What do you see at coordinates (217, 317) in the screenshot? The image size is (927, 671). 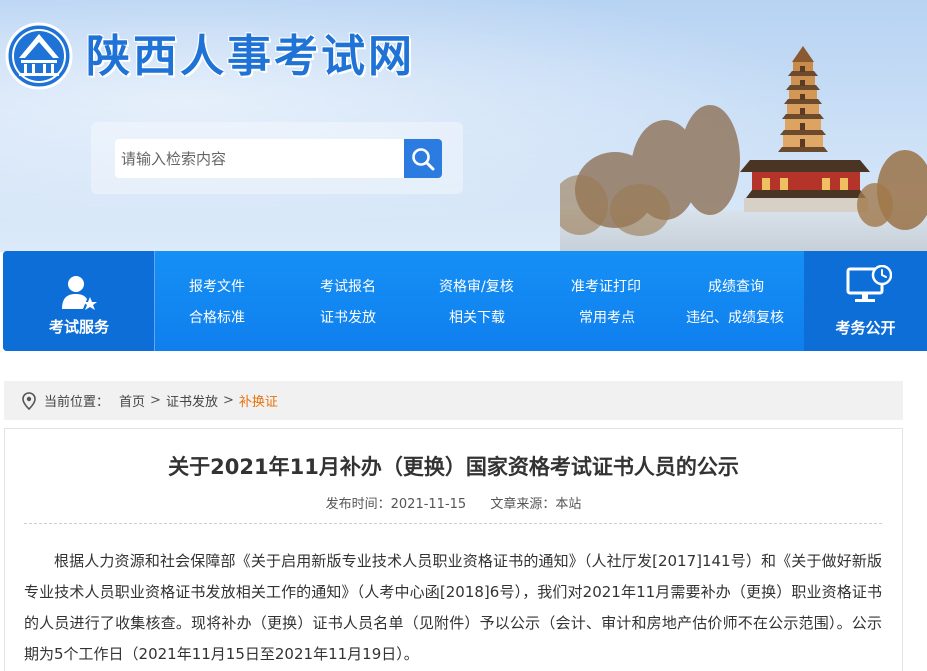 I see `nav-link-passing-standard: 合格标准` at bounding box center [217, 317].